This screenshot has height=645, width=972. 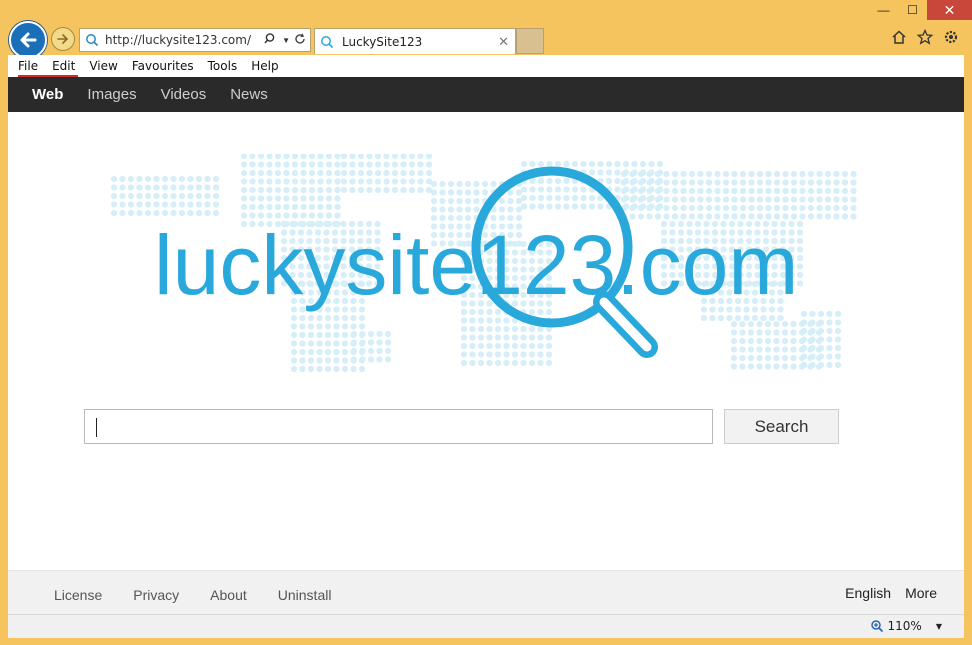 I want to click on menu-favourites: Favourites, so click(x=163, y=66).